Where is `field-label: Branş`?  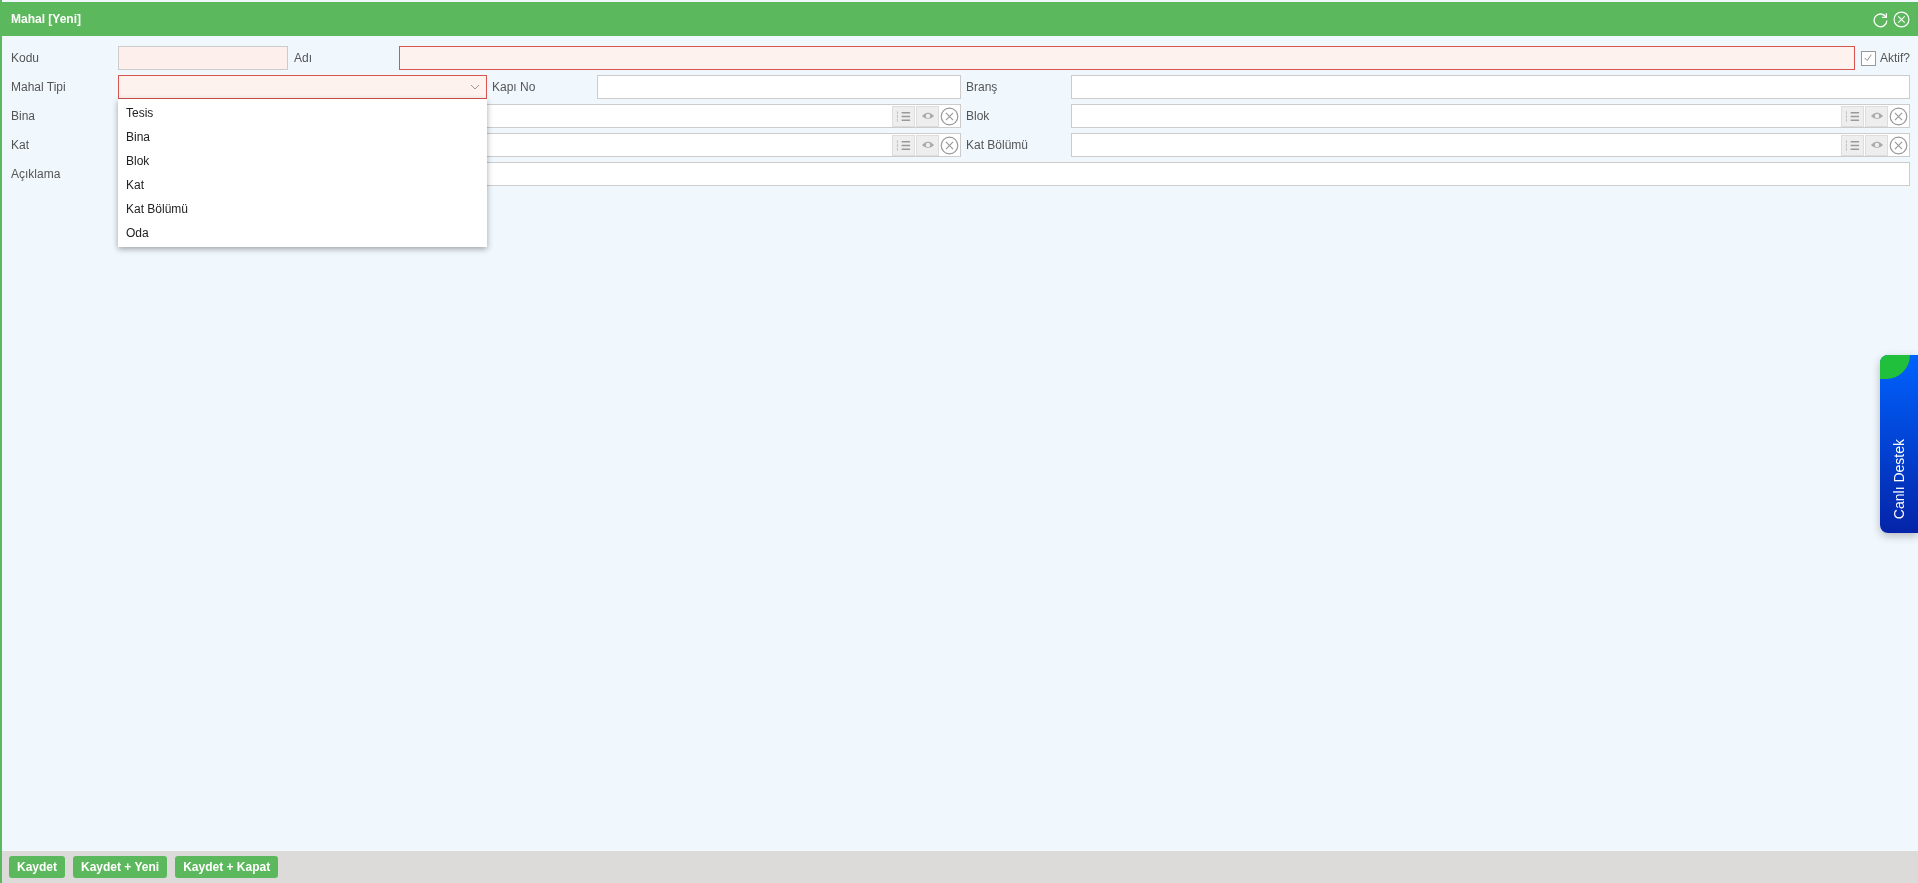 field-label: Branş is located at coordinates (982, 87).